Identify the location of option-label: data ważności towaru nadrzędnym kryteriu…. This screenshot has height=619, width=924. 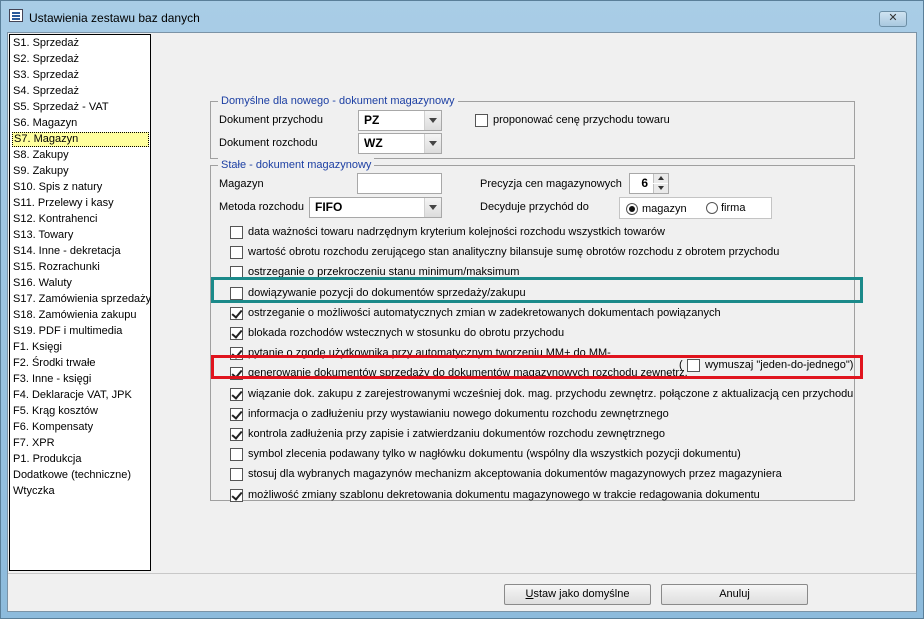
(456, 232).